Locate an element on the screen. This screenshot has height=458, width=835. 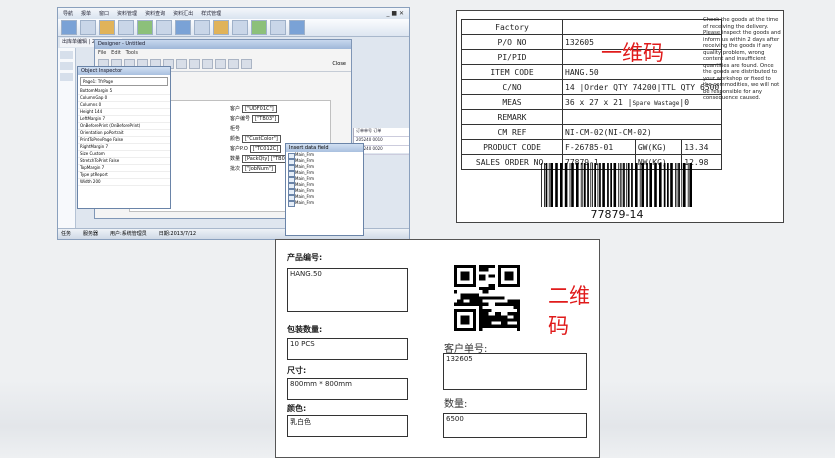
menu-item: 窗口 is located at coordinates (104, 13).